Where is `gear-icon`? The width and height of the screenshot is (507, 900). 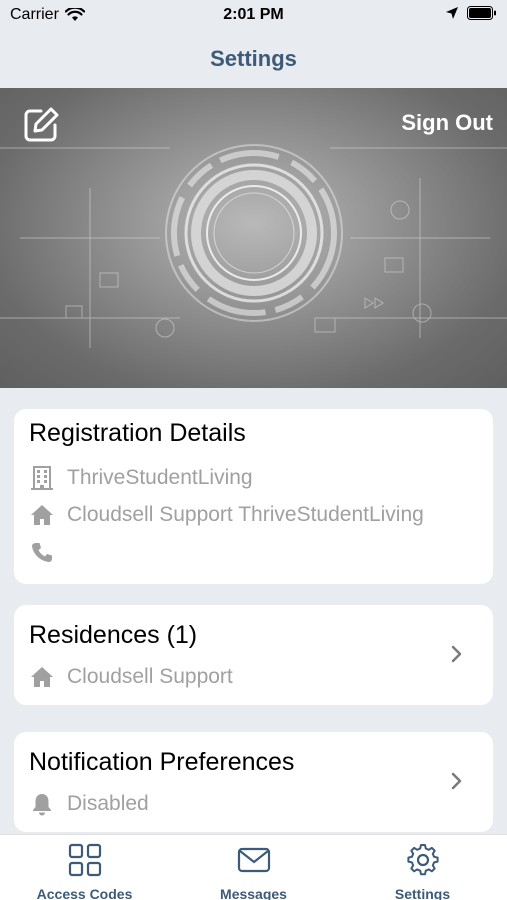 gear-icon is located at coordinates (422, 860).